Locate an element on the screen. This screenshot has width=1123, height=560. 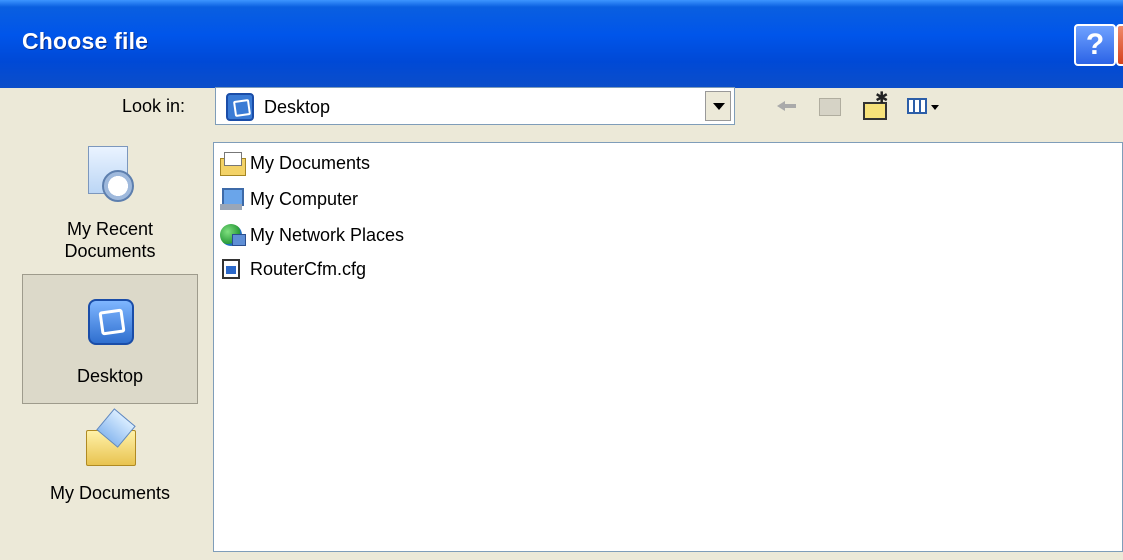
file-name: RouterCfm.cfg is located at coordinates (308, 268).